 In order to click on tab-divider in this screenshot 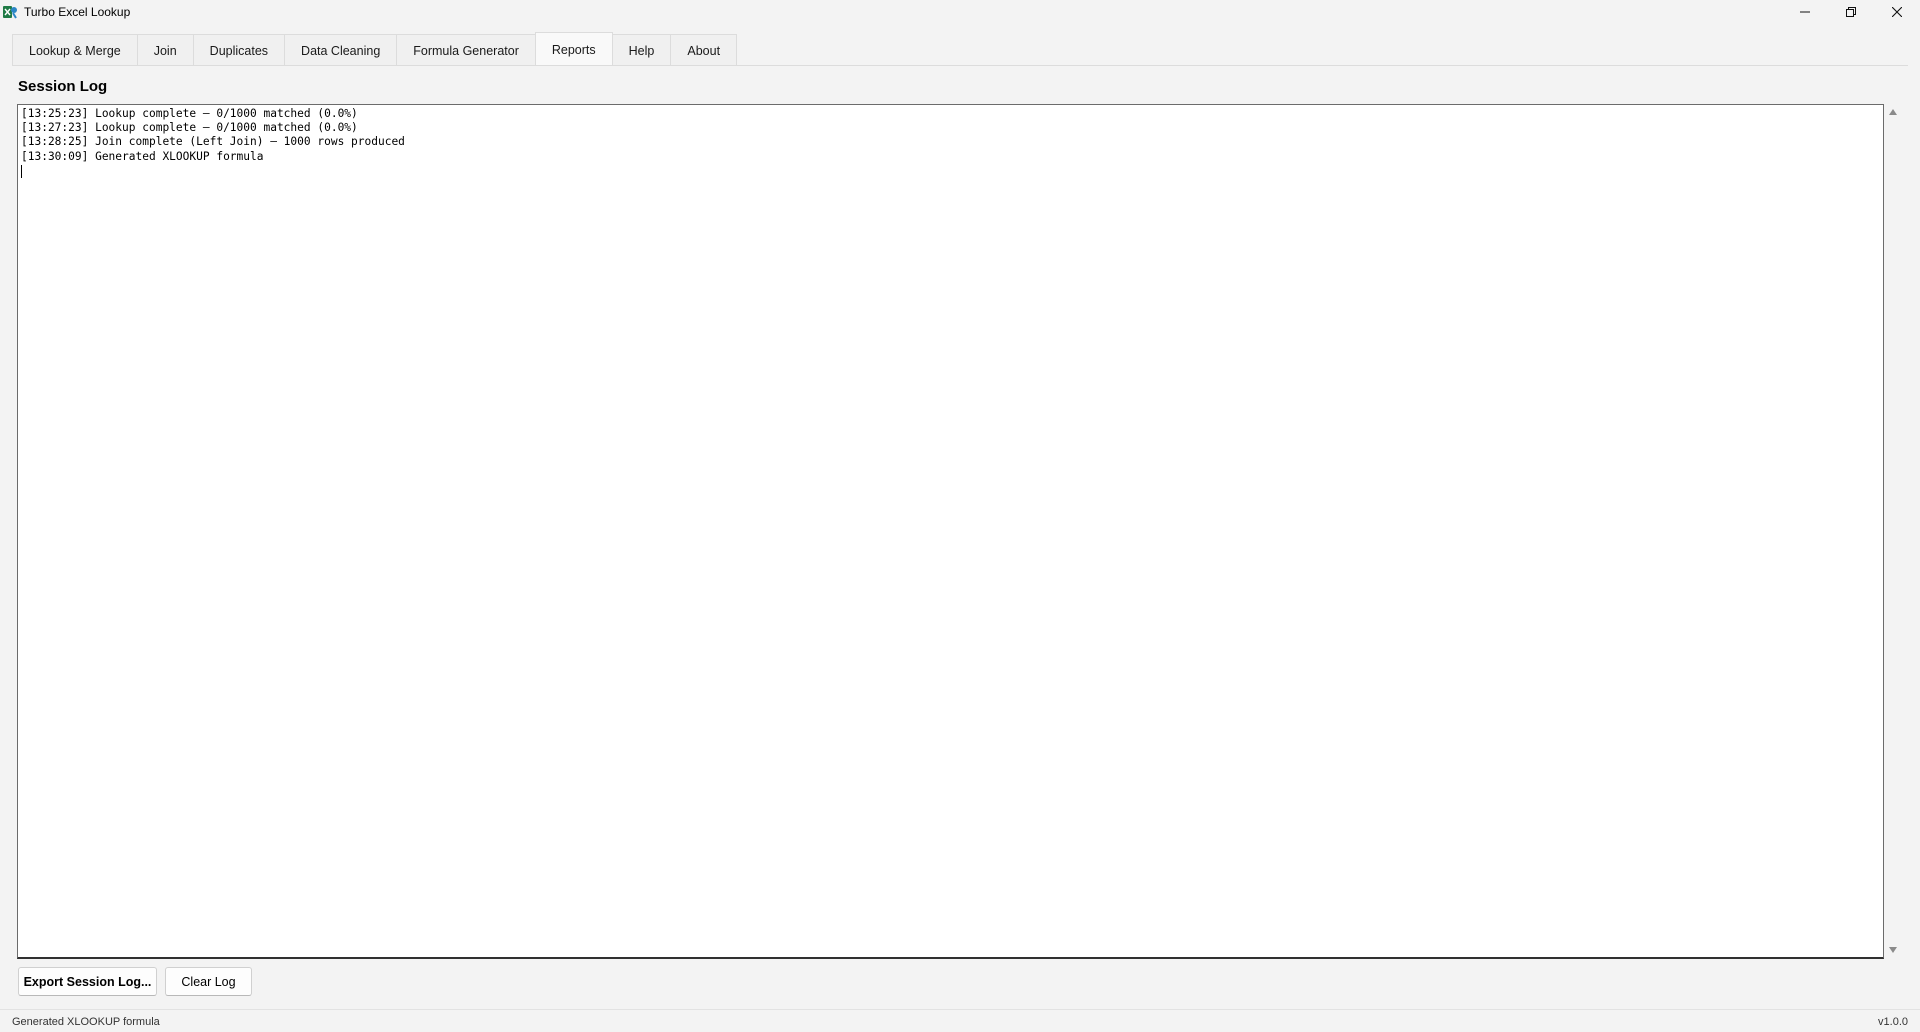, I will do `click(960, 65)`.